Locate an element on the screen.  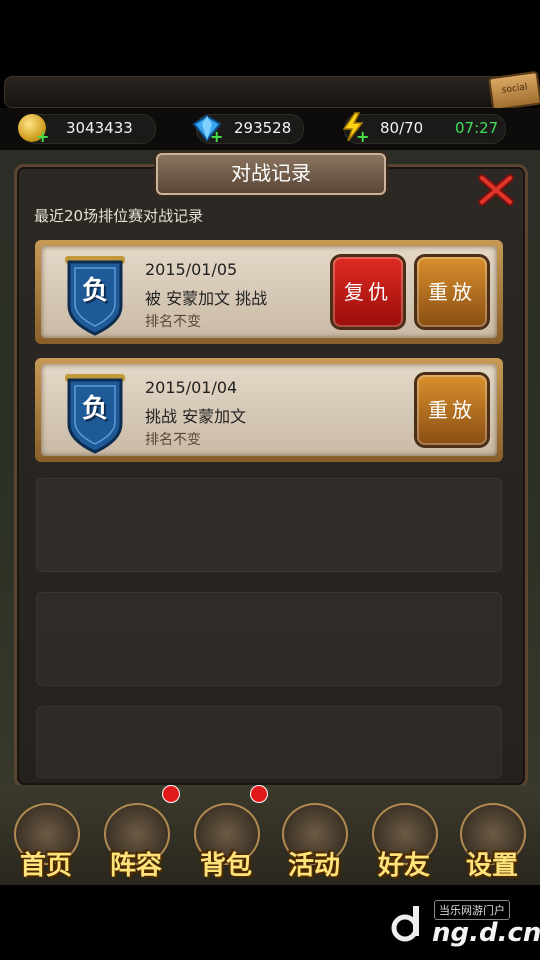
nav-label: 设置 is located at coordinates (491, 866).